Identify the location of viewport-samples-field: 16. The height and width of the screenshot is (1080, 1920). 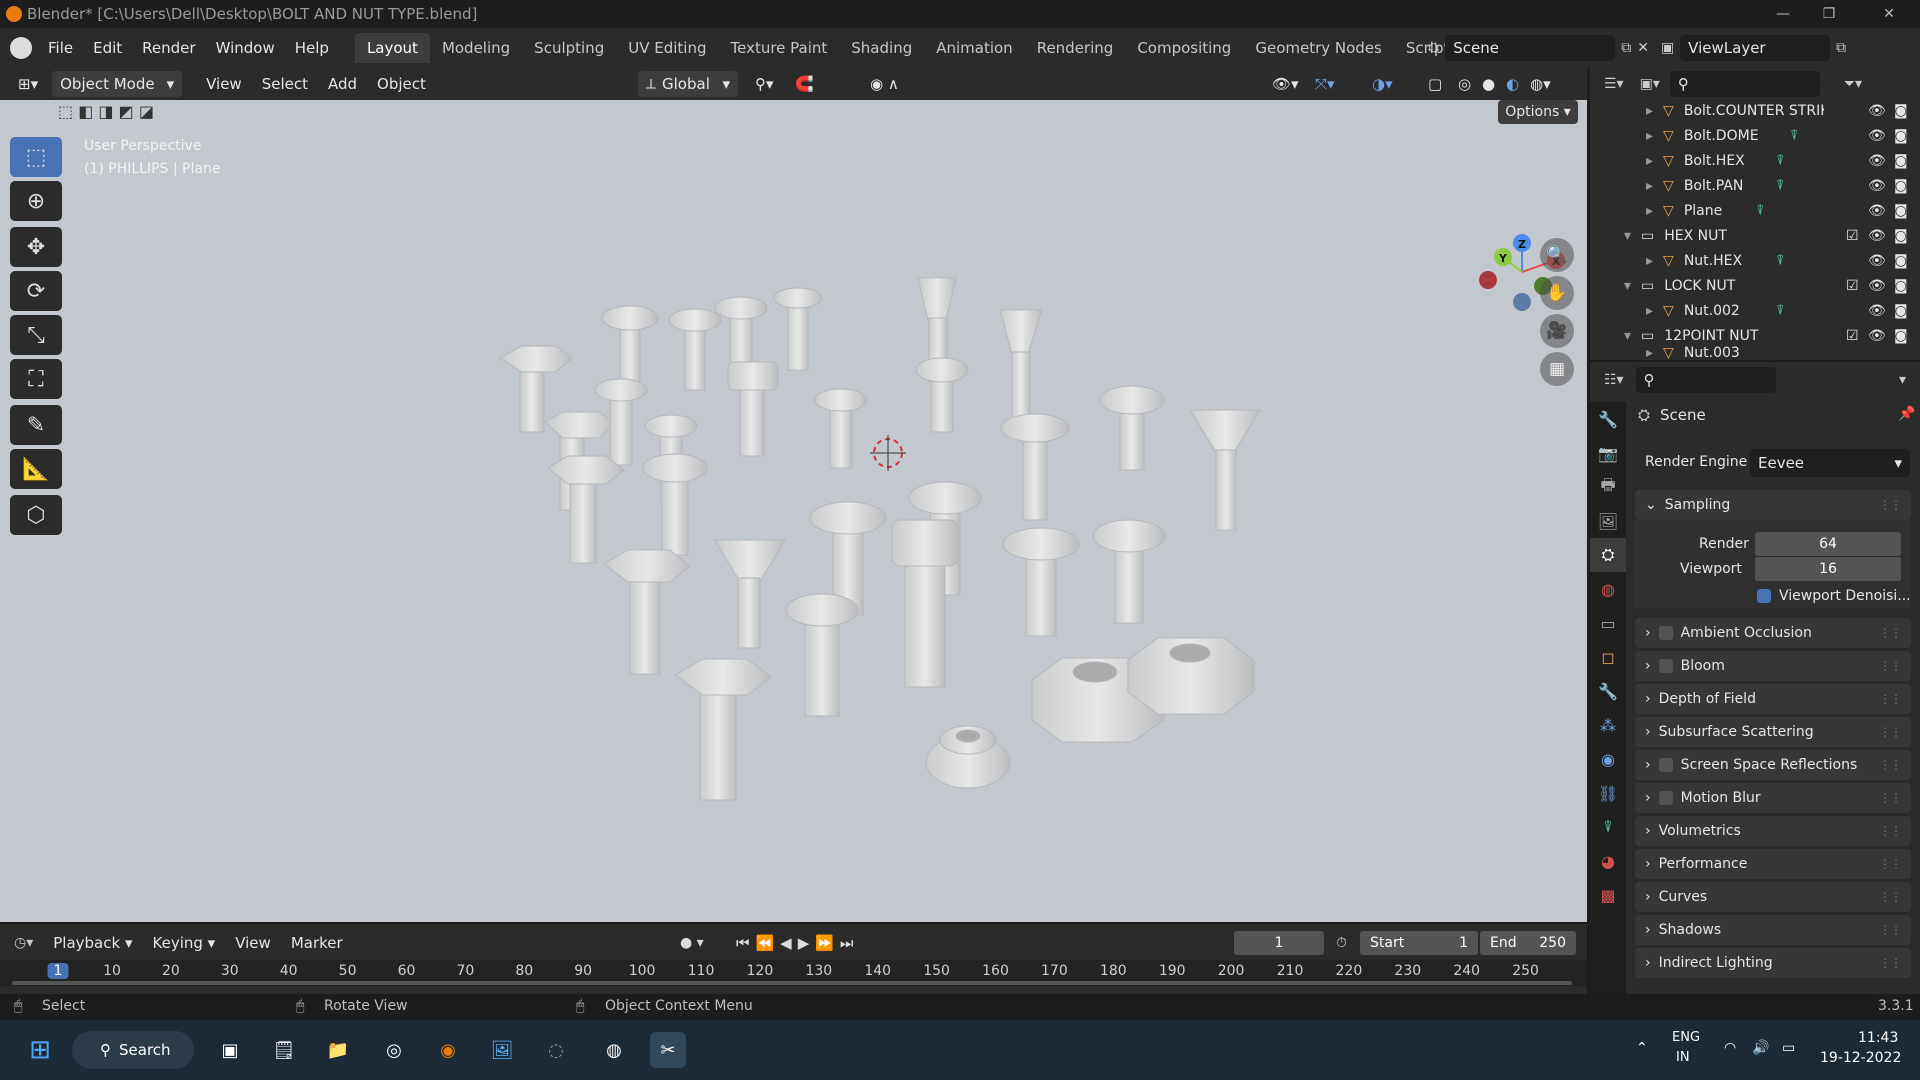
(1828, 569).